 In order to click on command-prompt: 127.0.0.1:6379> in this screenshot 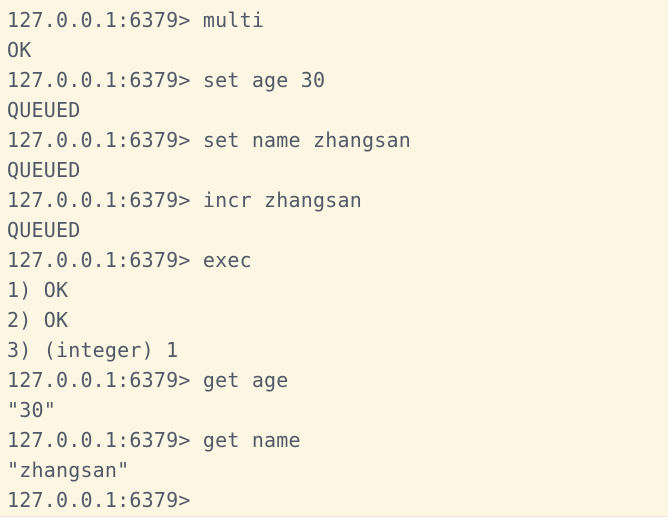, I will do `click(337, 500)`.